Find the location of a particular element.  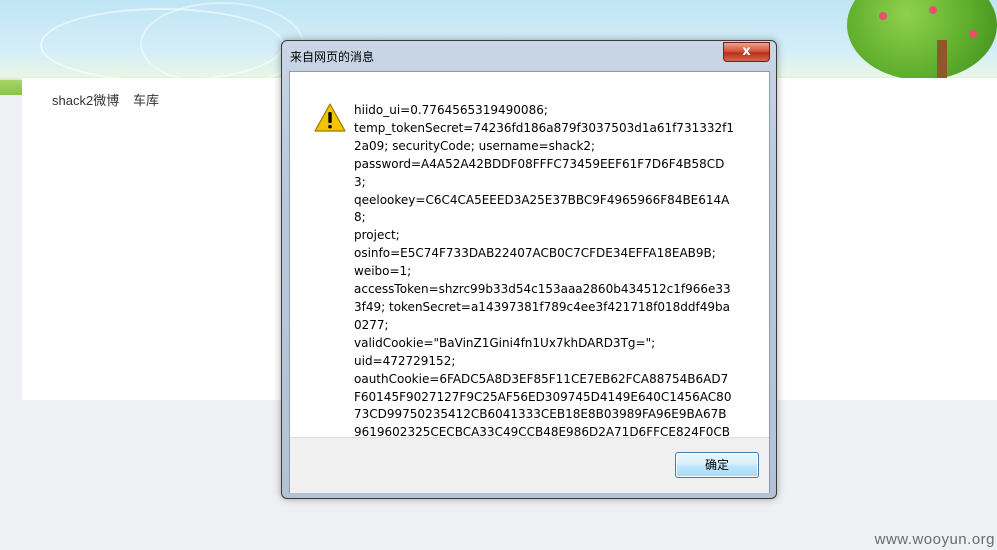

watermark: www.wooyun.org is located at coordinates (934, 539).